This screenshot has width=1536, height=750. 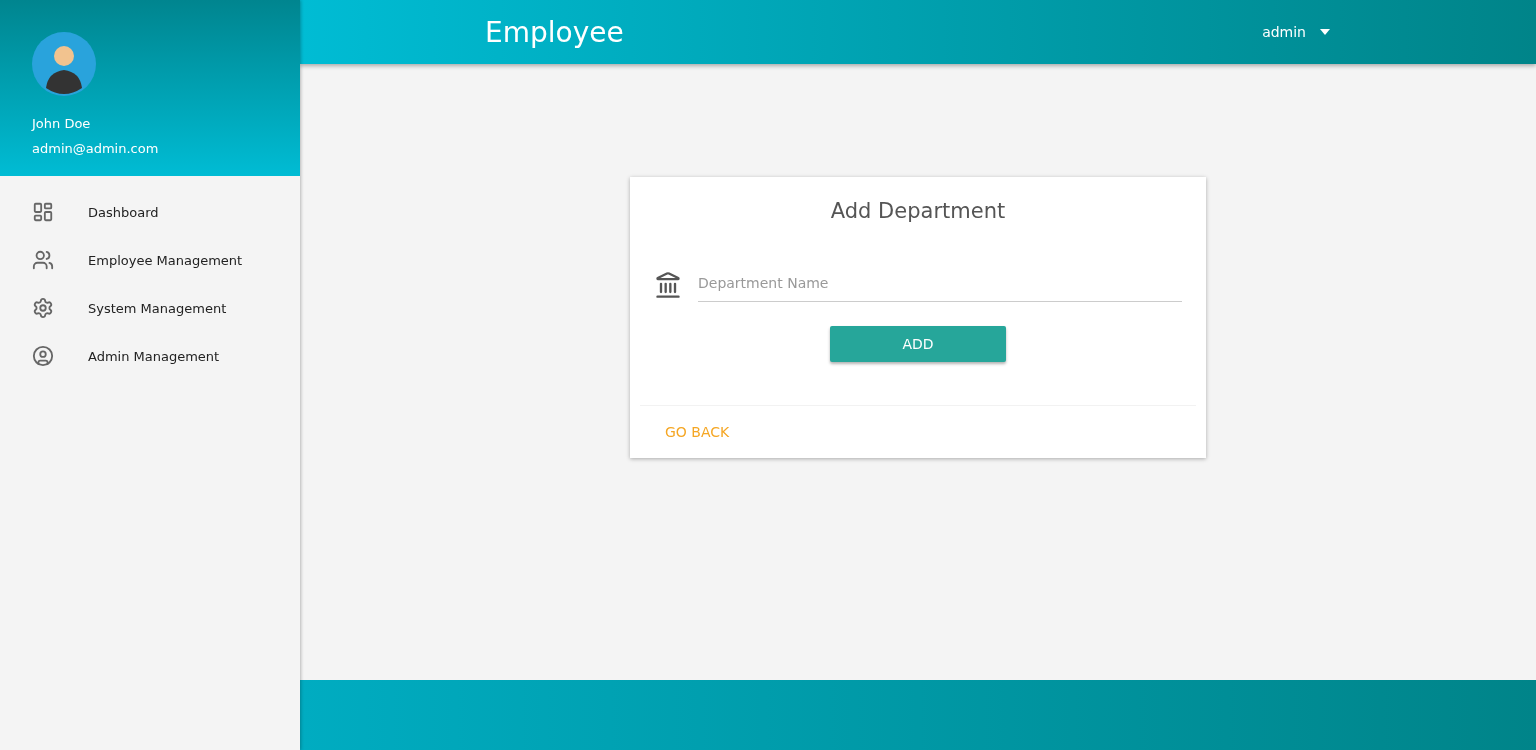 What do you see at coordinates (554, 32) in the screenshot?
I see `page-title: Employee` at bounding box center [554, 32].